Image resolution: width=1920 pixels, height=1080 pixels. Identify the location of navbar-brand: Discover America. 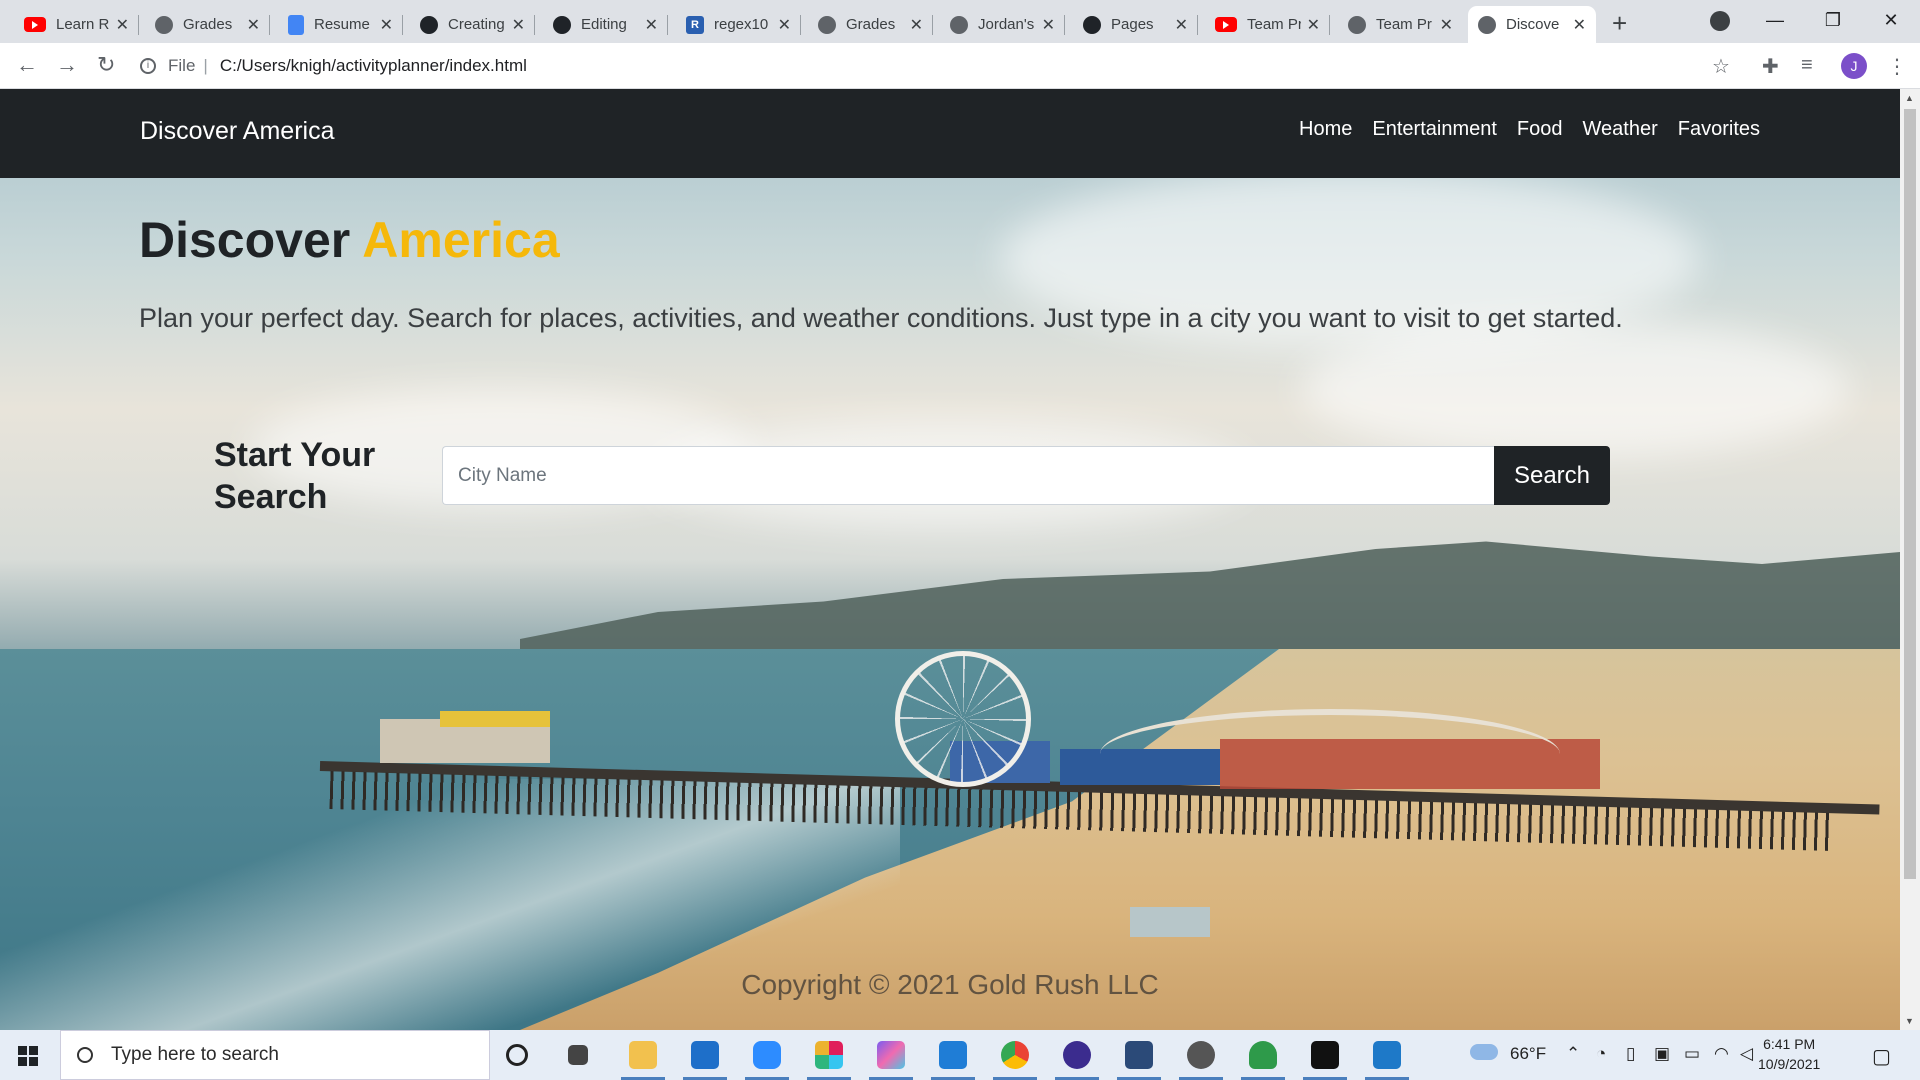
(237, 131).